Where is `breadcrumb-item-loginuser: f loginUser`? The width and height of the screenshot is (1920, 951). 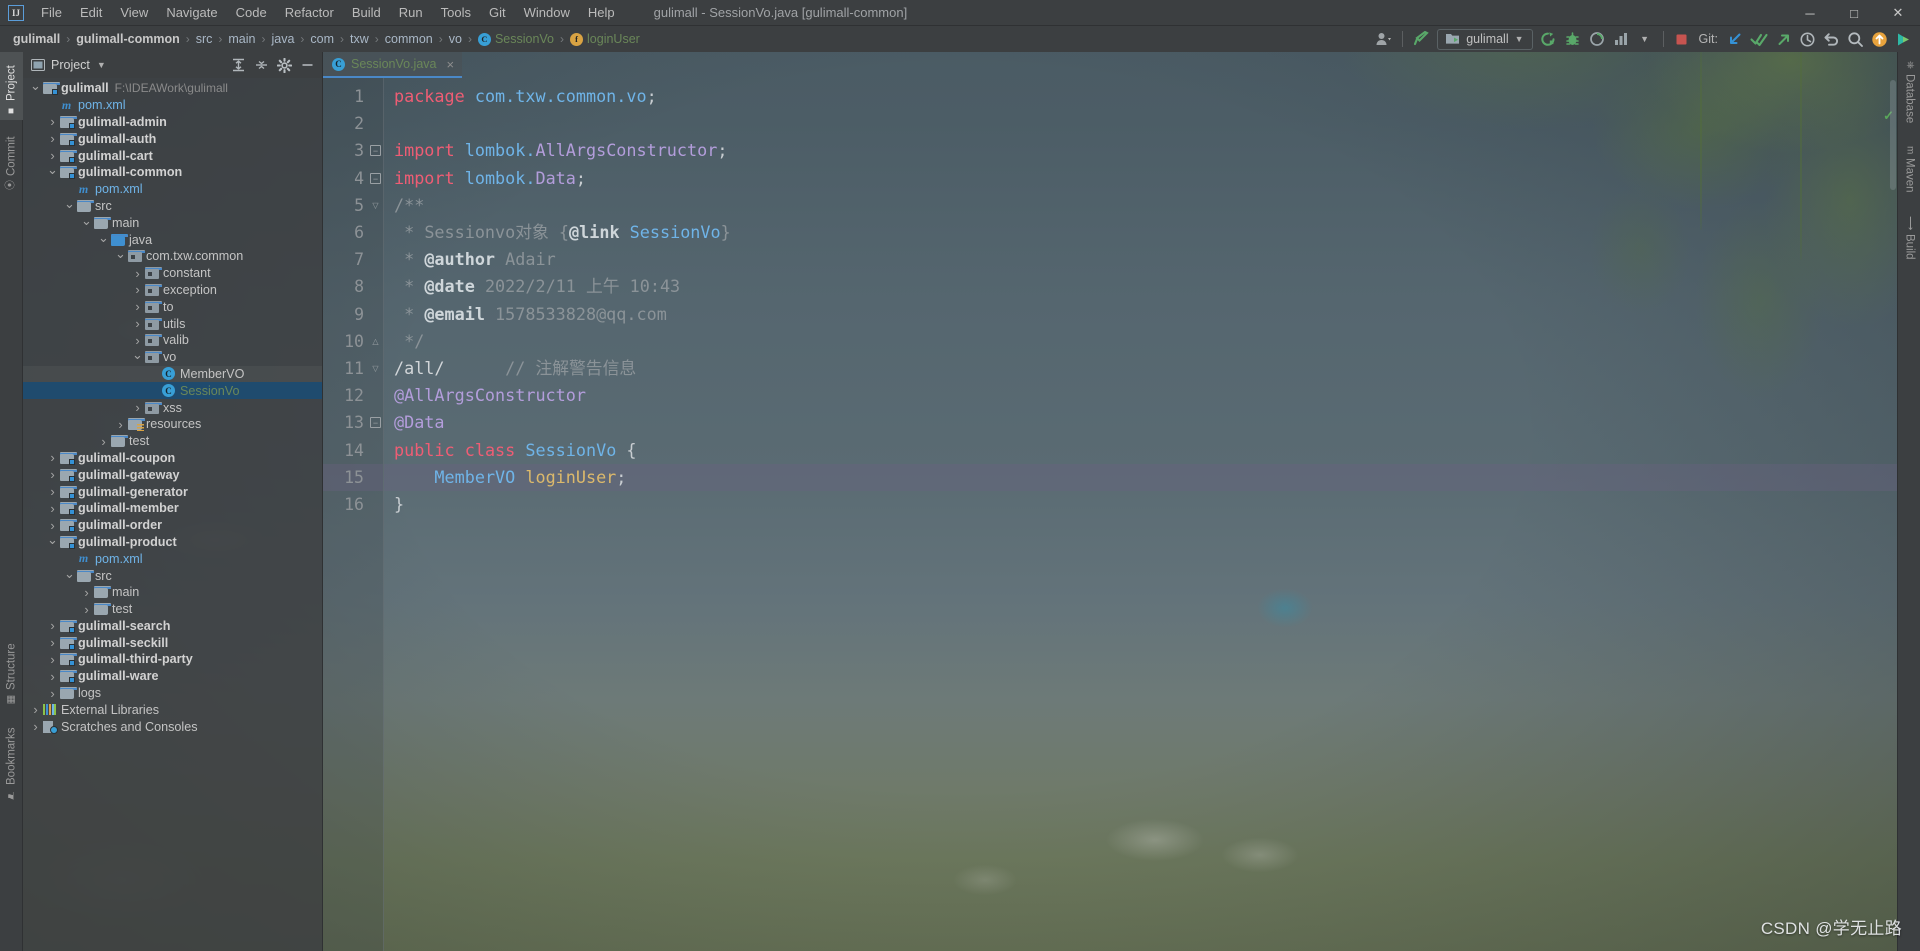
breadcrumb-item-loginuser: f loginUser is located at coordinates (605, 39).